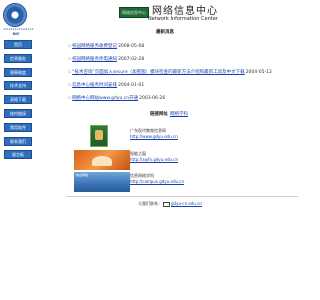  I want to click on header-banner: 网络信息中心, so click(134, 12).